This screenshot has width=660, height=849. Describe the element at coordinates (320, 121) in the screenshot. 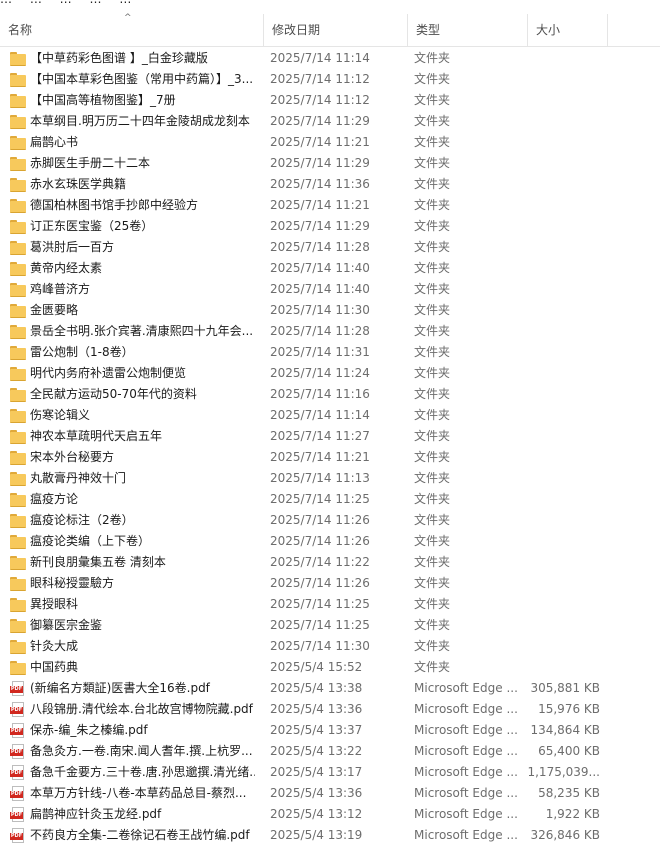

I see `item-date: 2025/7/14 11:29` at that location.